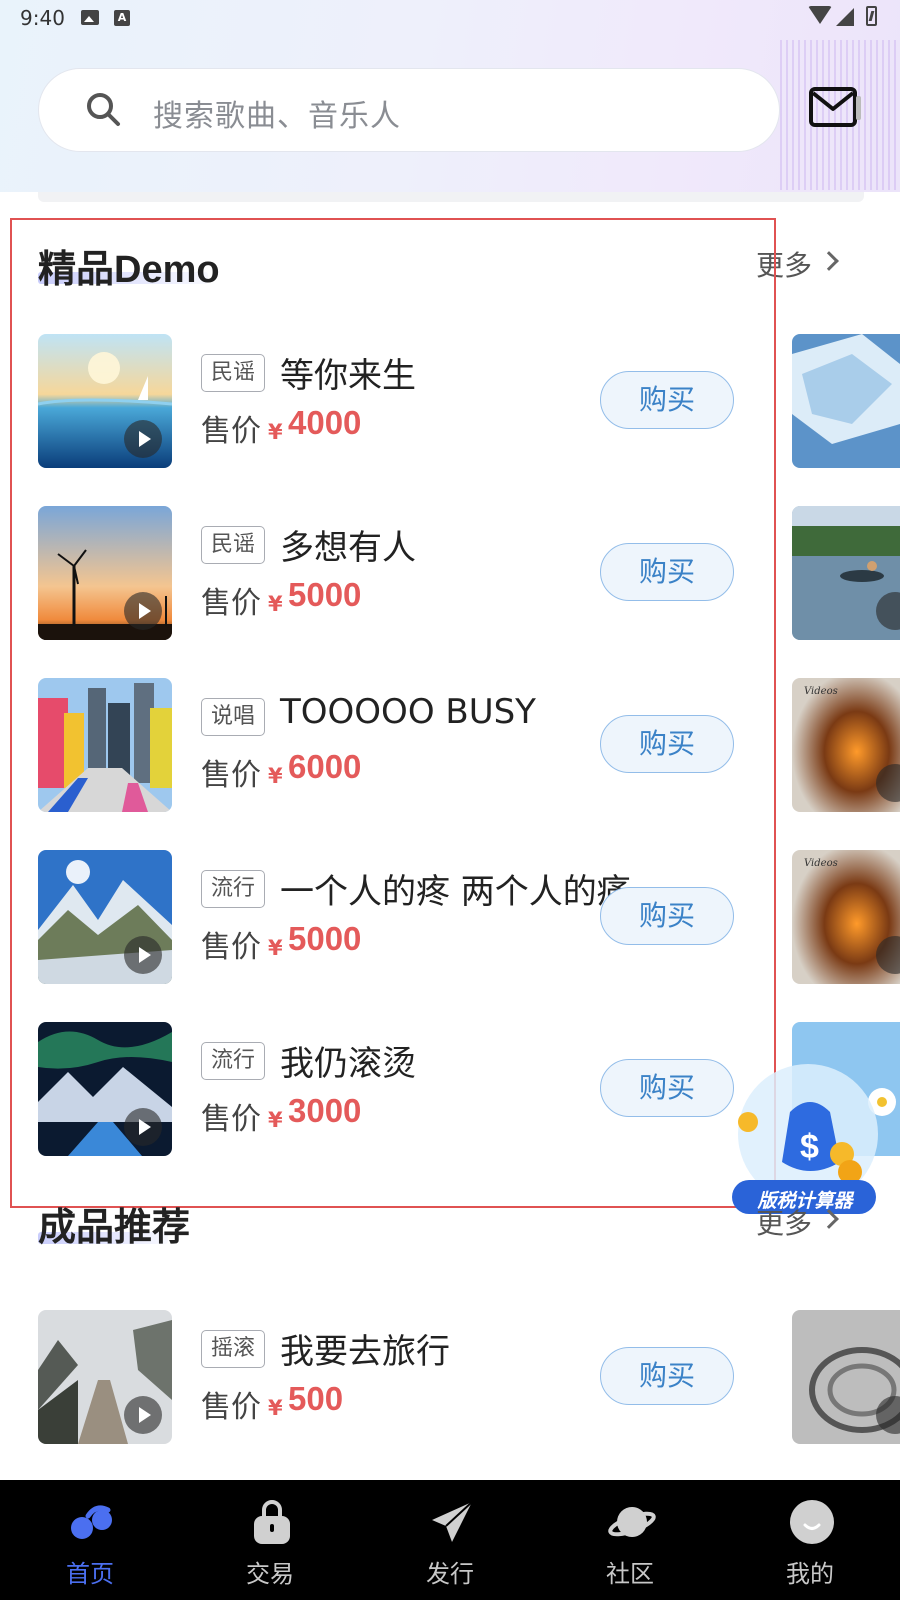 This screenshot has width=900, height=1600. What do you see at coordinates (365, 1352) in the screenshot?
I see `song-title: 我要去旅行` at bounding box center [365, 1352].